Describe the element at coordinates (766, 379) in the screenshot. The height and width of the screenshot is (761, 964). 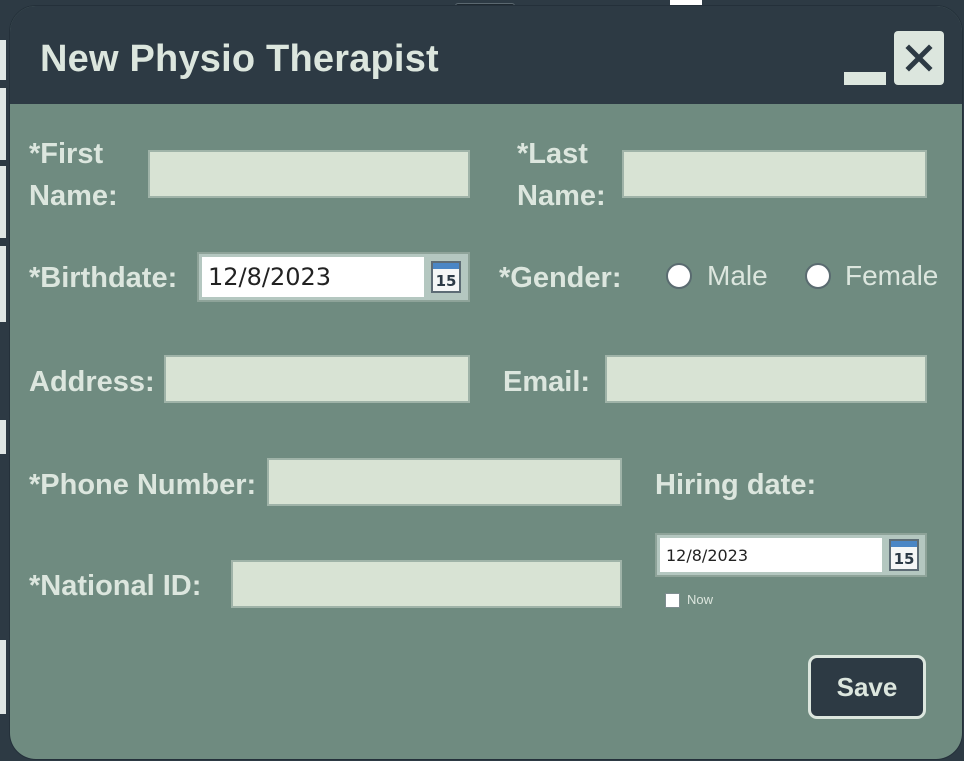
I see `email-input` at that location.